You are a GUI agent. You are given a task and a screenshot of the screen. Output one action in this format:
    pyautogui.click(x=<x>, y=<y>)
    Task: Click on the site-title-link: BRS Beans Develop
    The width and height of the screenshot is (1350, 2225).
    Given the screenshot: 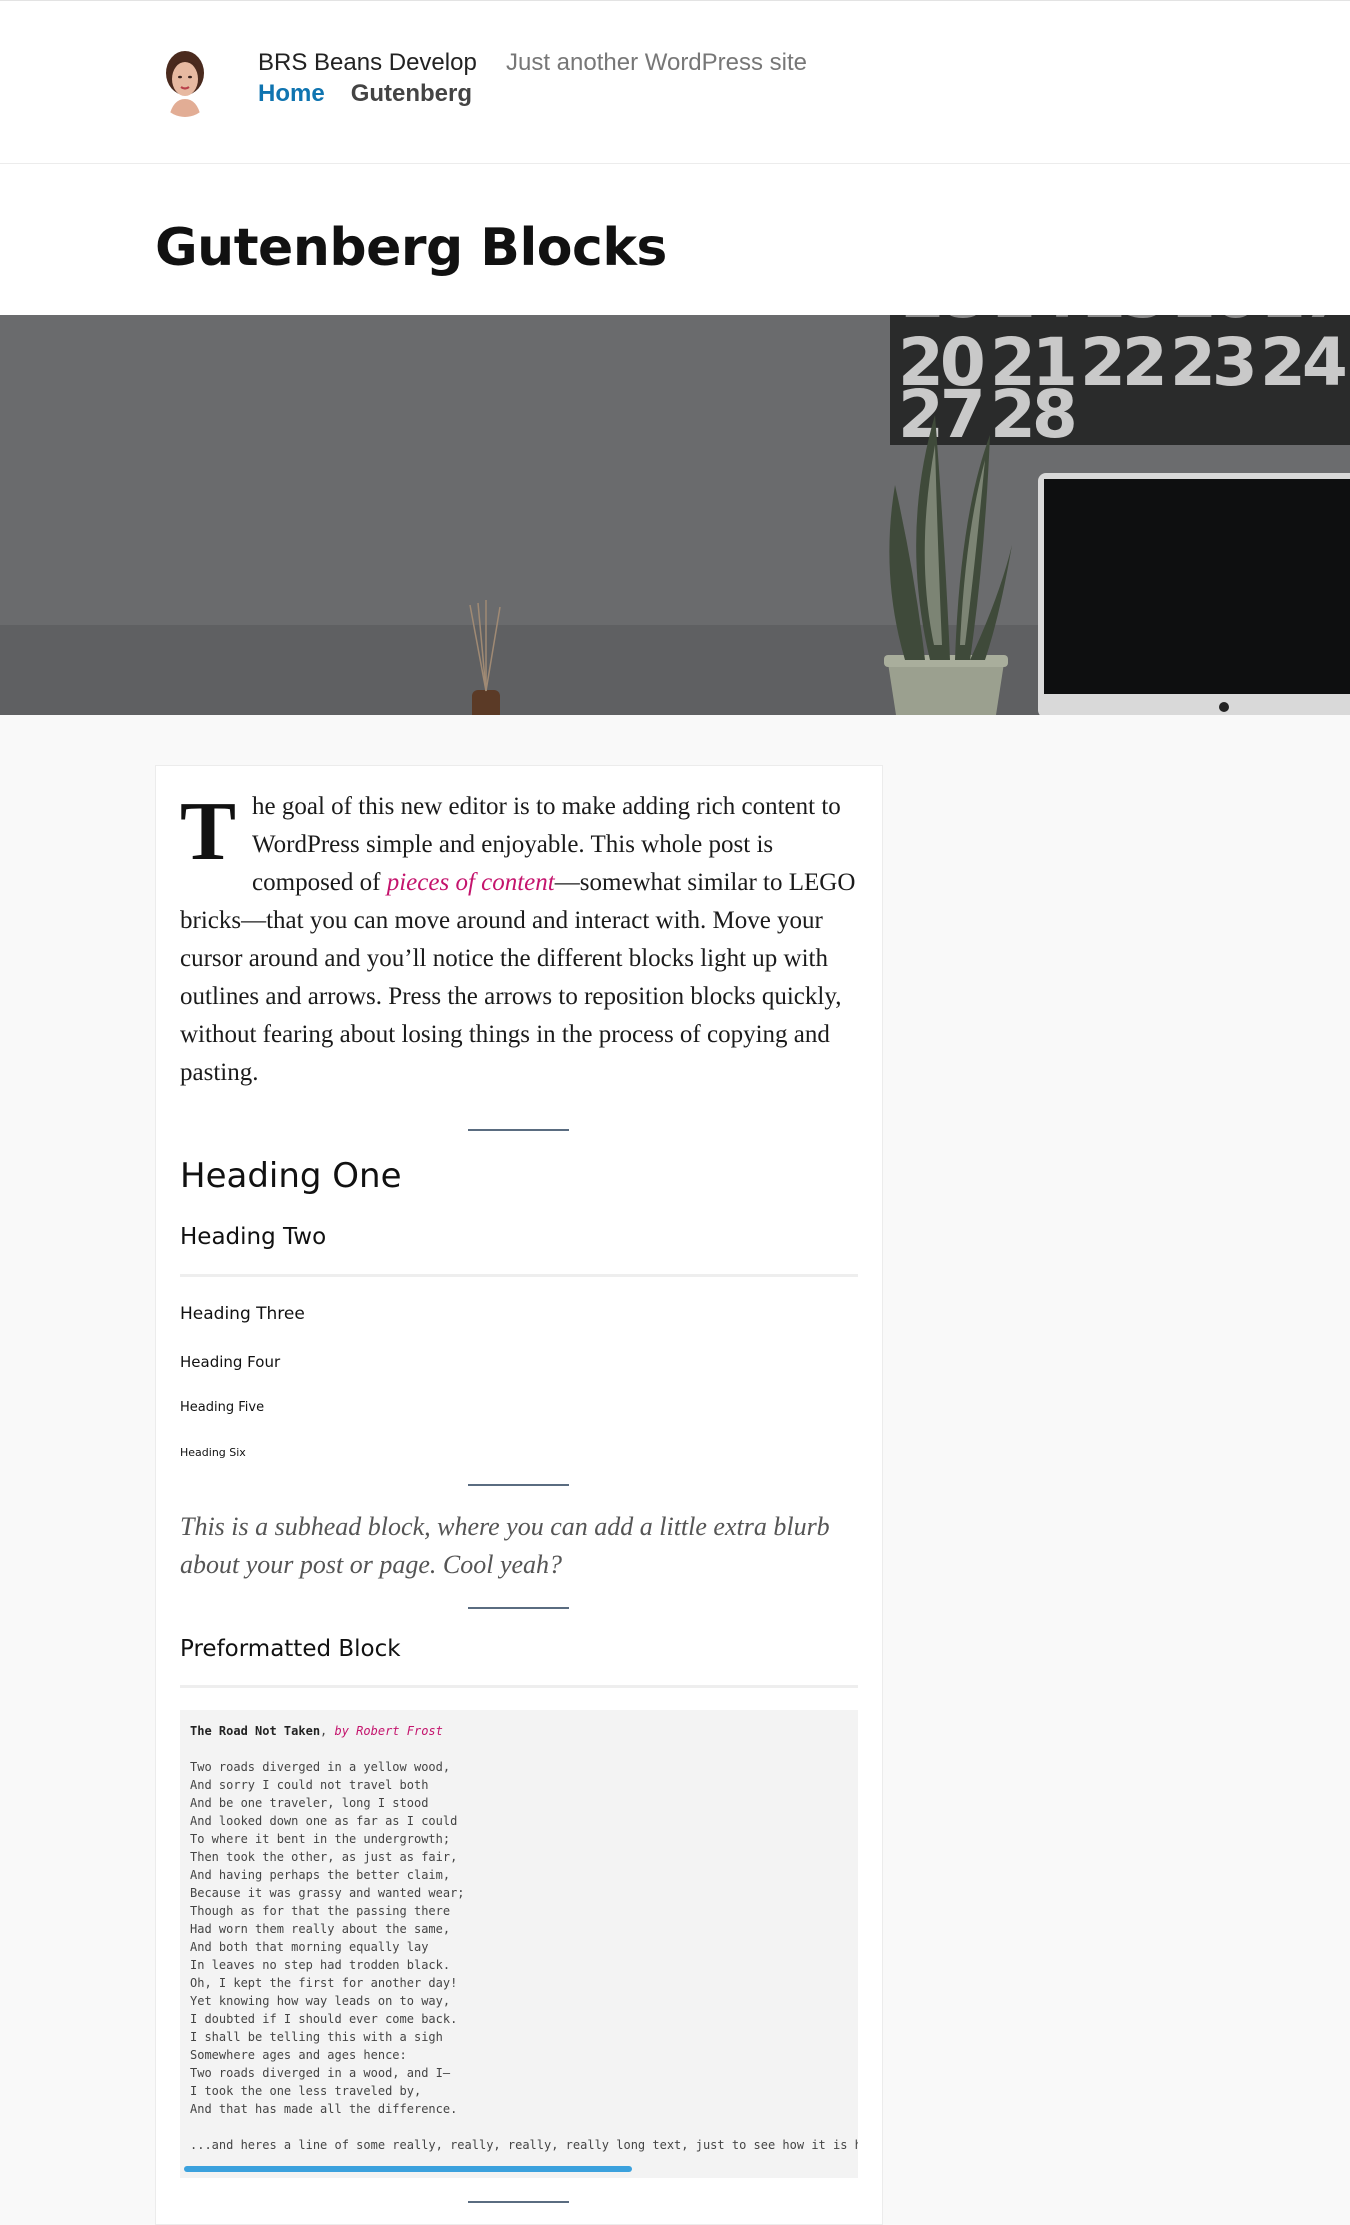 What is the action you would take?
    pyautogui.click(x=367, y=63)
    